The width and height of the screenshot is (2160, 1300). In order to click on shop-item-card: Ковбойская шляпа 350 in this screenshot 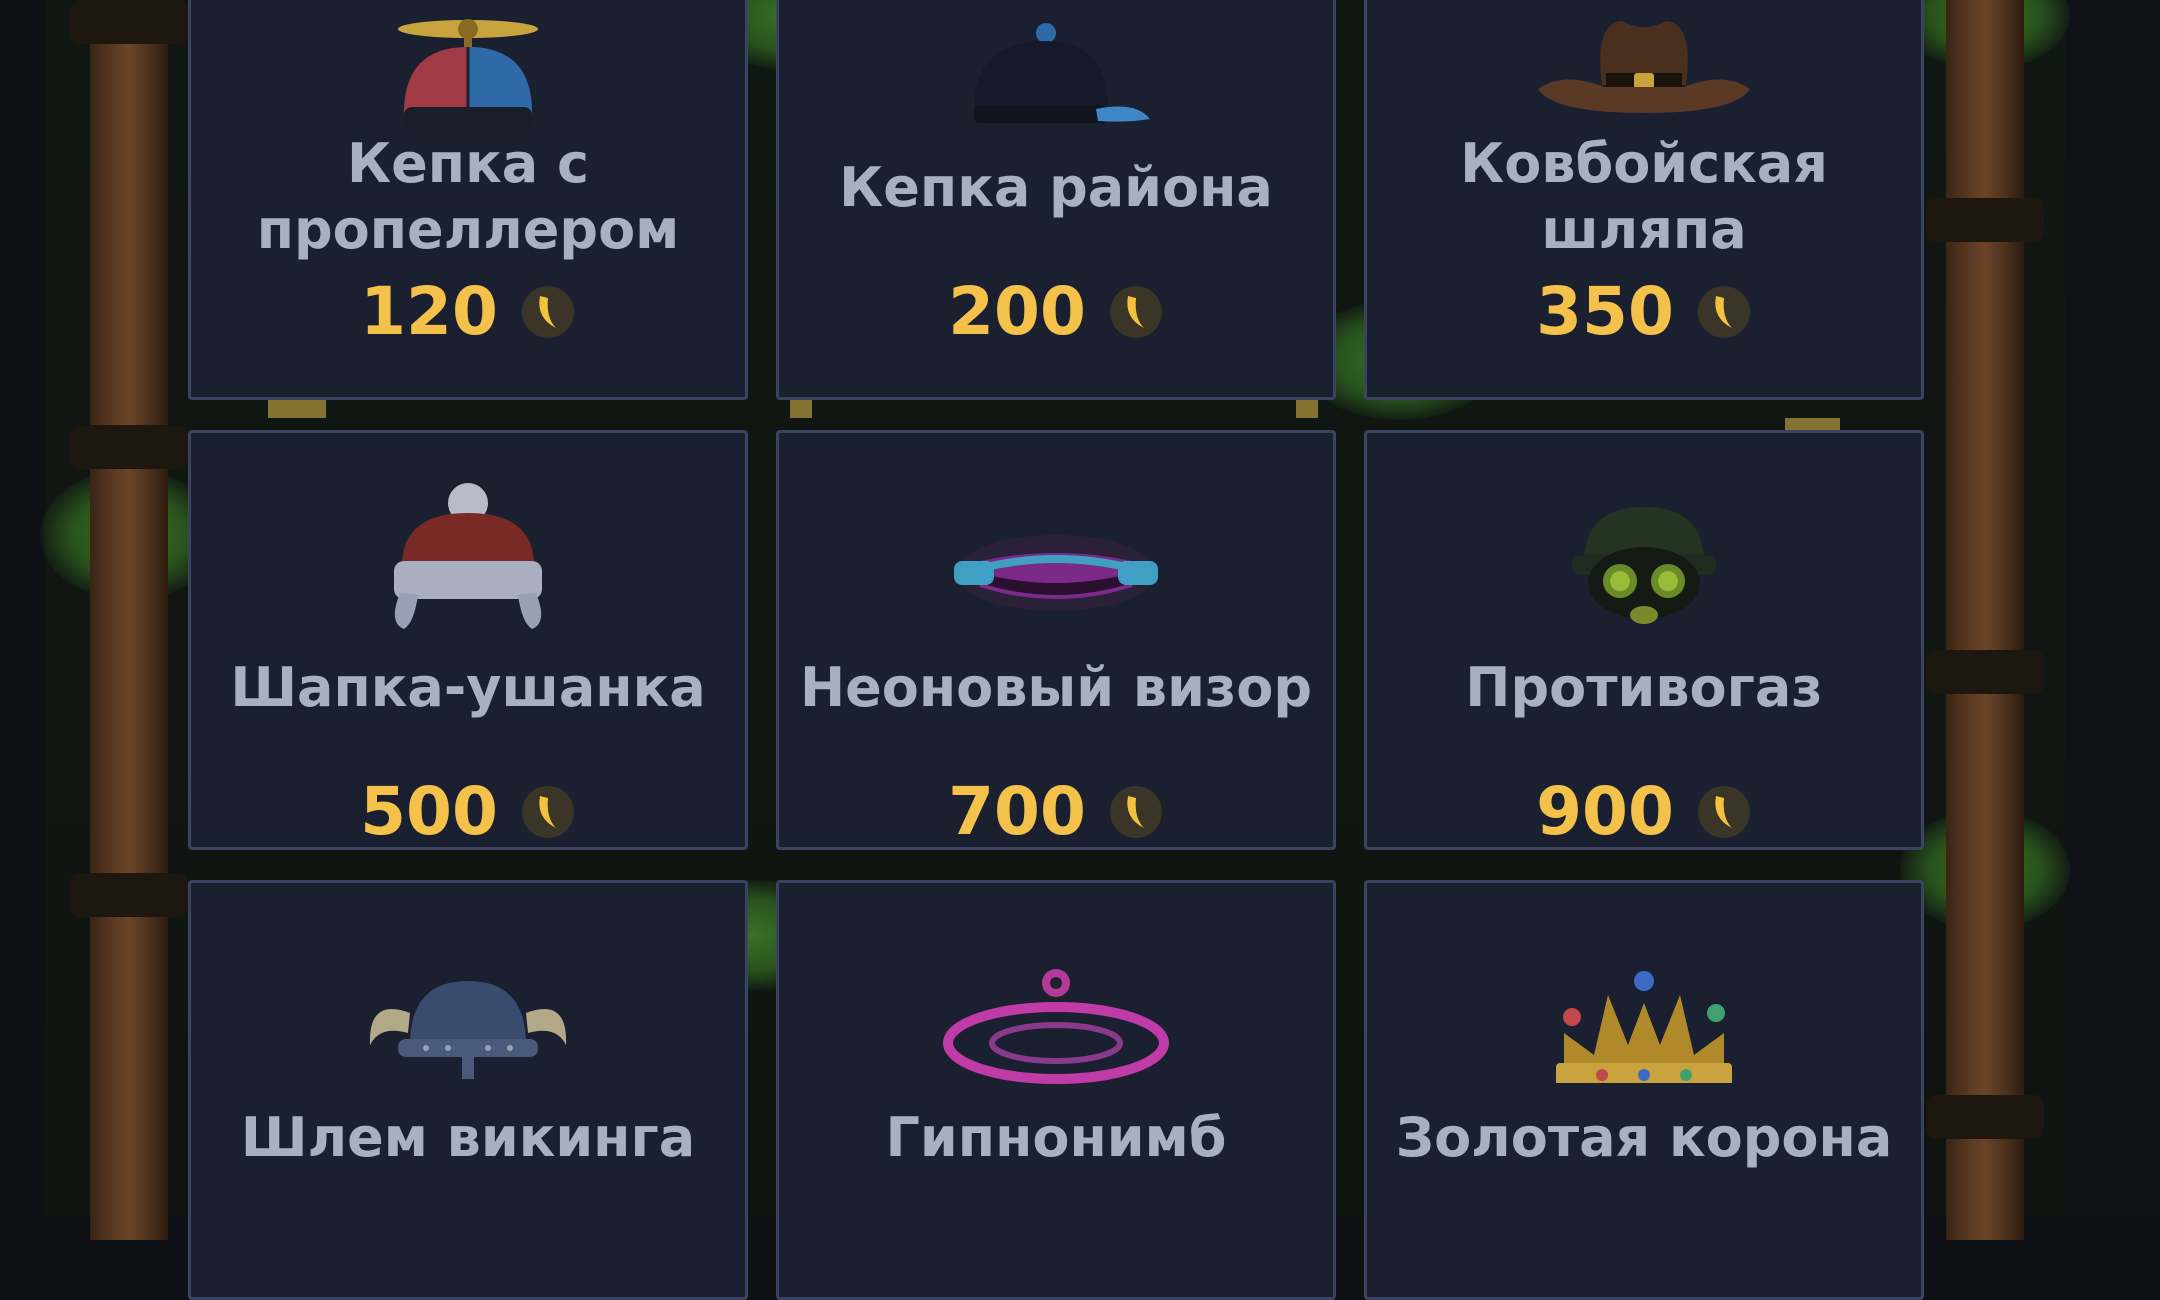, I will do `click(1644, 200)`.